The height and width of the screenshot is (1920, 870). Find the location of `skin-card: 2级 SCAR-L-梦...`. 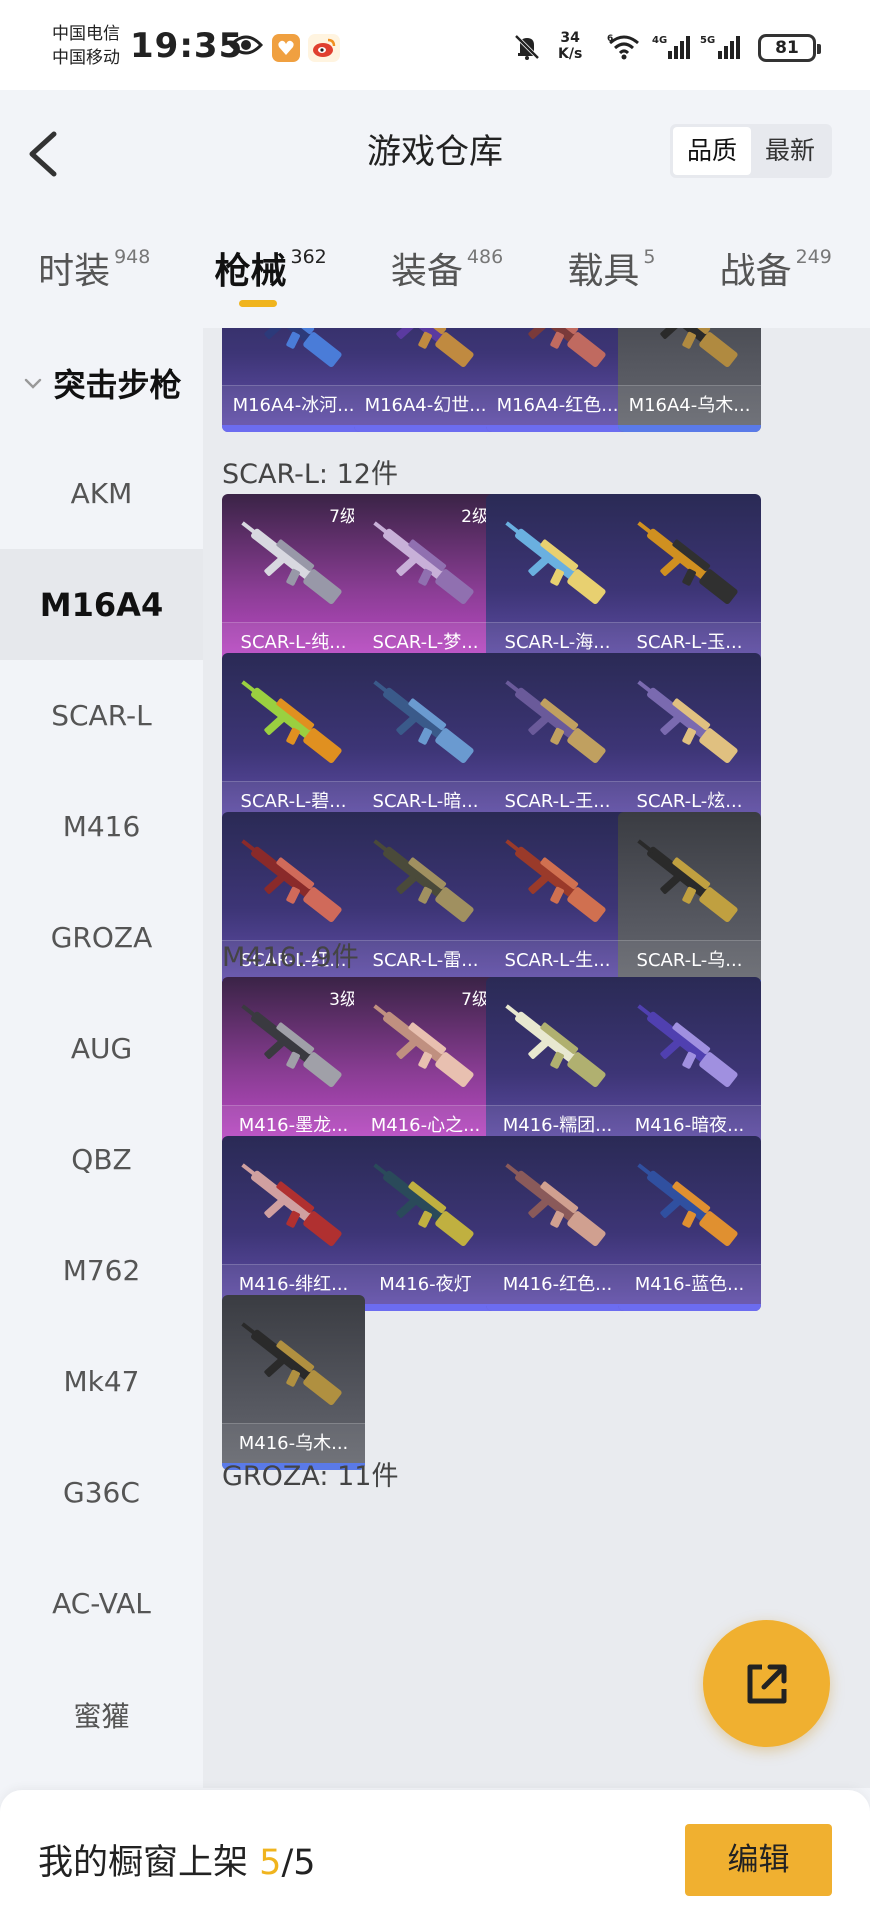

skin-card: 2级 SCAR-L-梦... is located at coordinates (425, 581).